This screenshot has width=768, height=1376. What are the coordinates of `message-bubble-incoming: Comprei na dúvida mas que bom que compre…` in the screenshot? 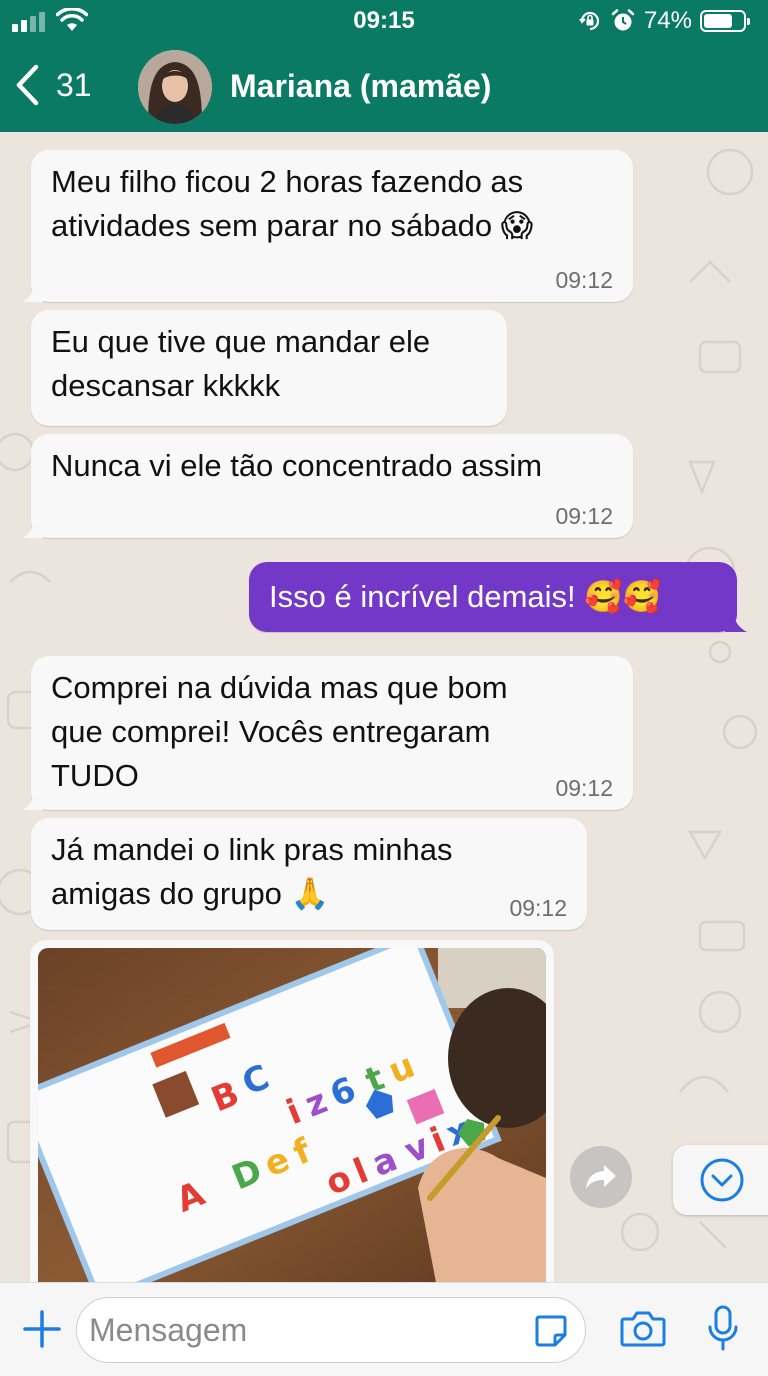 It's located at (328, 733).